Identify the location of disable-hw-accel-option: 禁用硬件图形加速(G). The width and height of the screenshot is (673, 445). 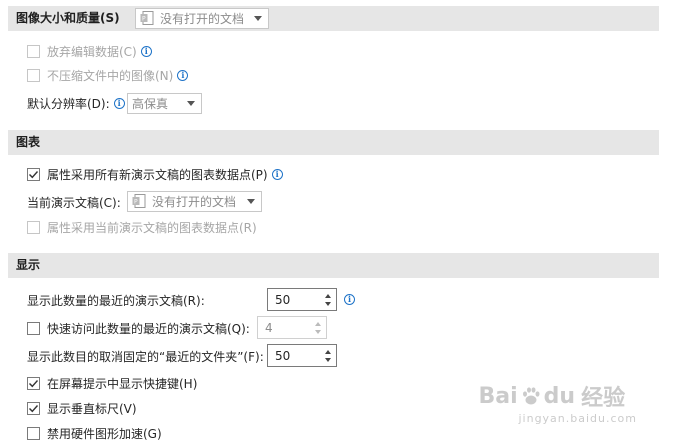
(94, 433).